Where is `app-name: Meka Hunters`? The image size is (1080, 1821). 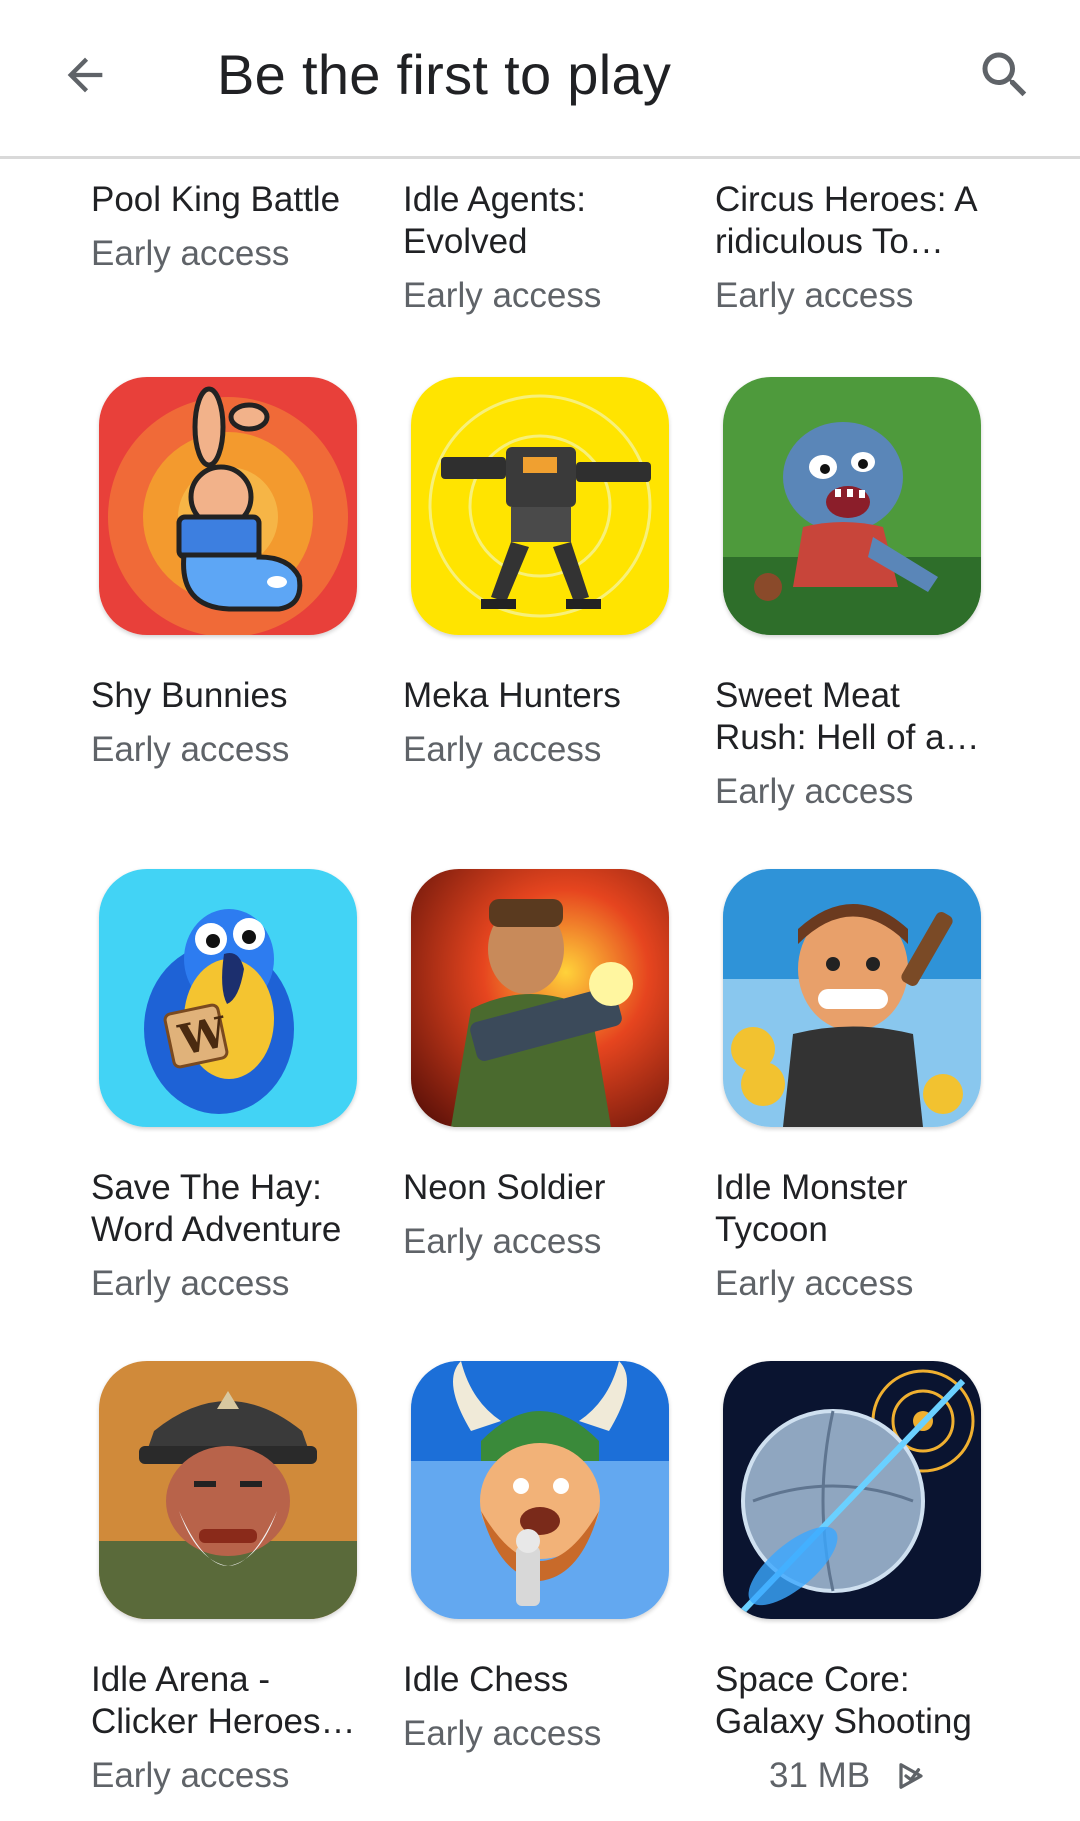
app-name: Meka Hunters is located at coordinates (512, 695).